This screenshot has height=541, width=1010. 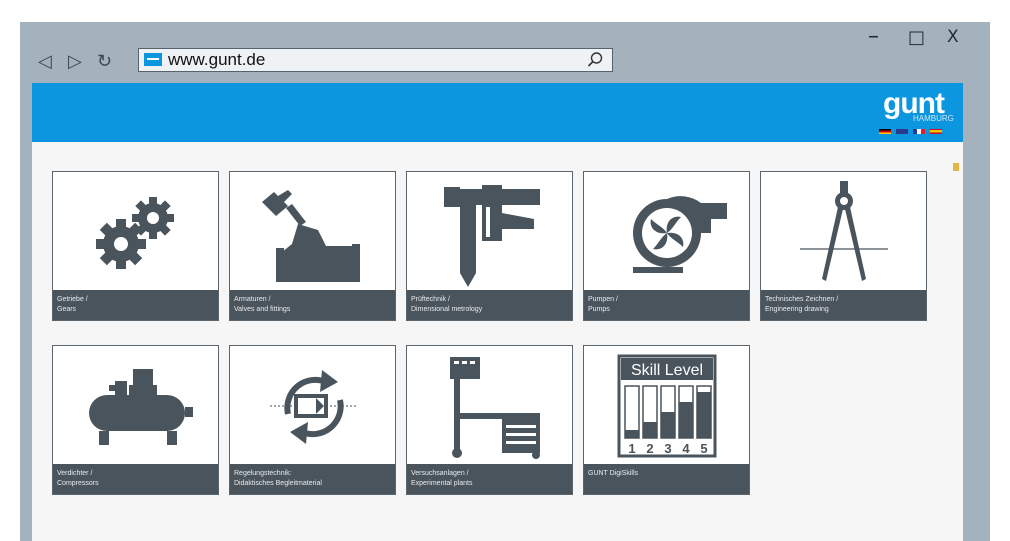 What do you see at coordinates (135, 232) in the screenshot?
I see `gears-icon` at bounding box center [135, 232].